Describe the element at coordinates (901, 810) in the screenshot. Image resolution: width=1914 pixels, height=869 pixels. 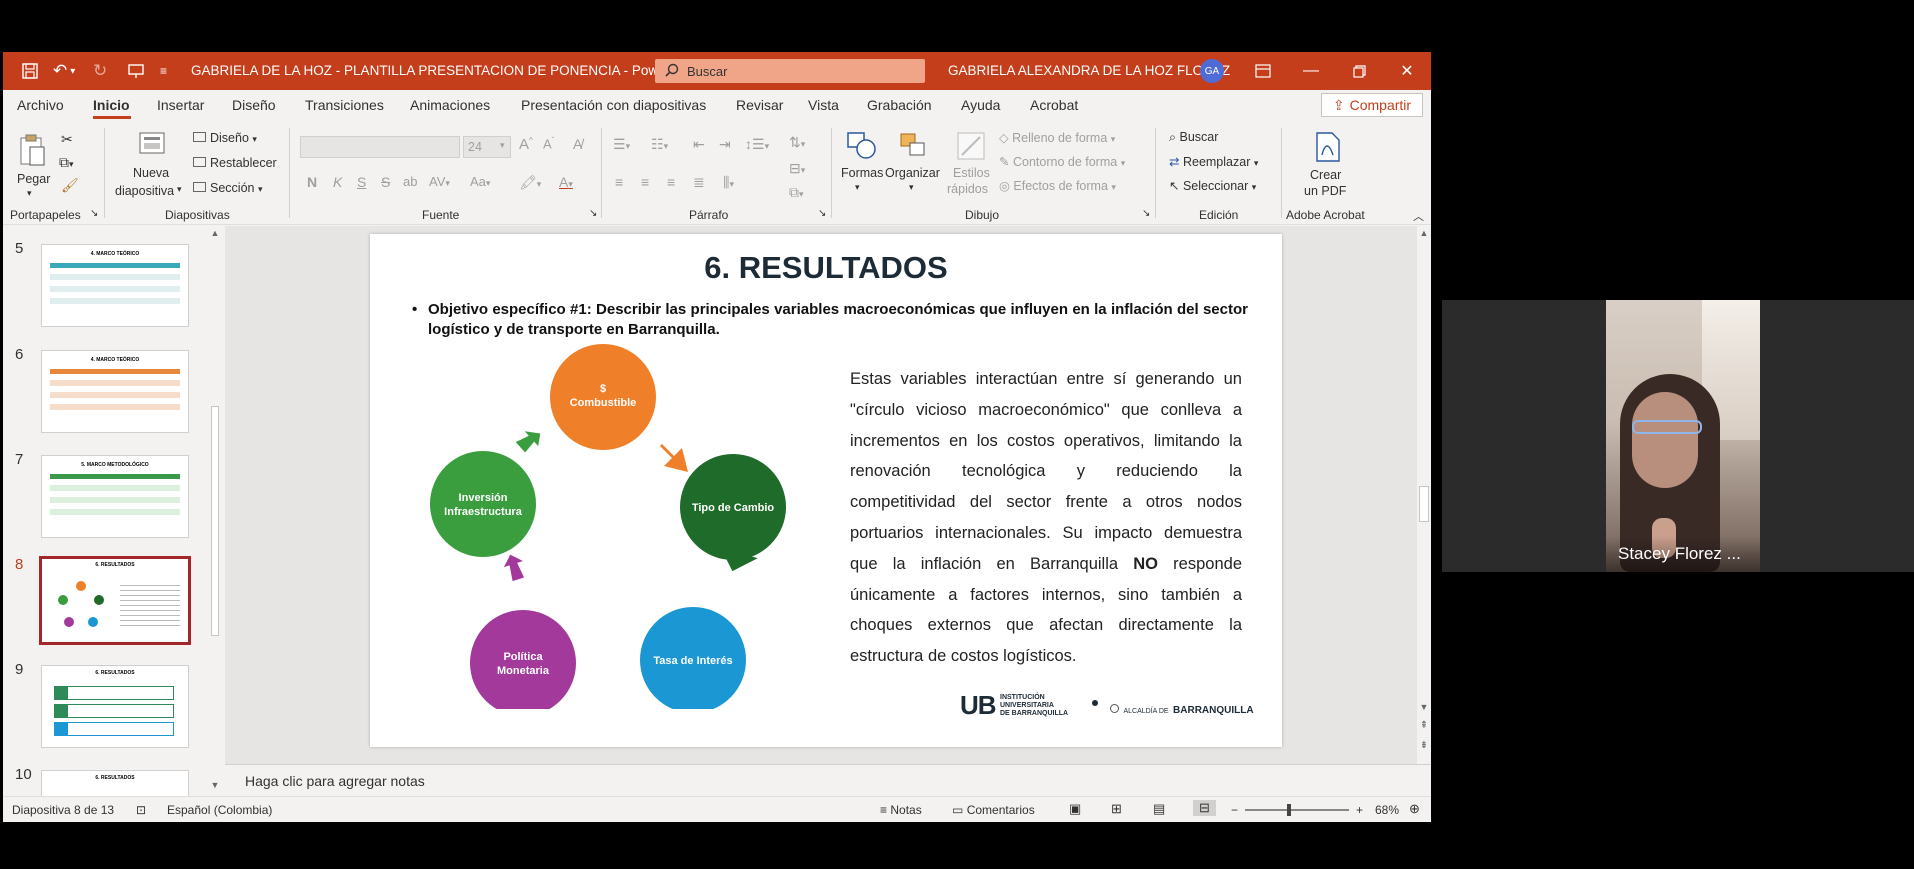
I see `notes-toggle: ≡ Notas` at that location.